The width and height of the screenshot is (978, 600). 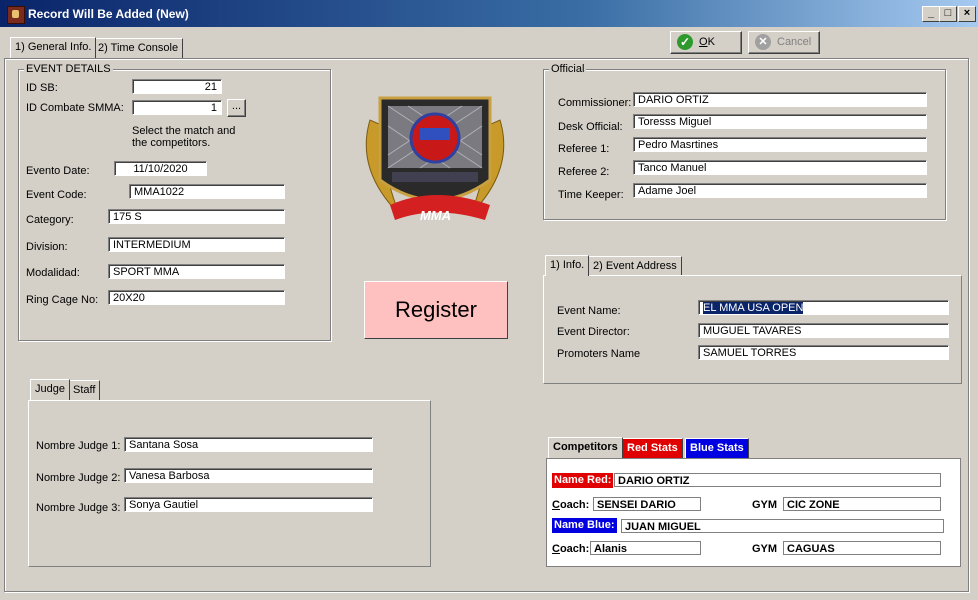 What do you see at coordinates (62, 300) in the screenshot?
I see `ring-cage-label: Ring Cage No:` at bounding box center [62, 300].